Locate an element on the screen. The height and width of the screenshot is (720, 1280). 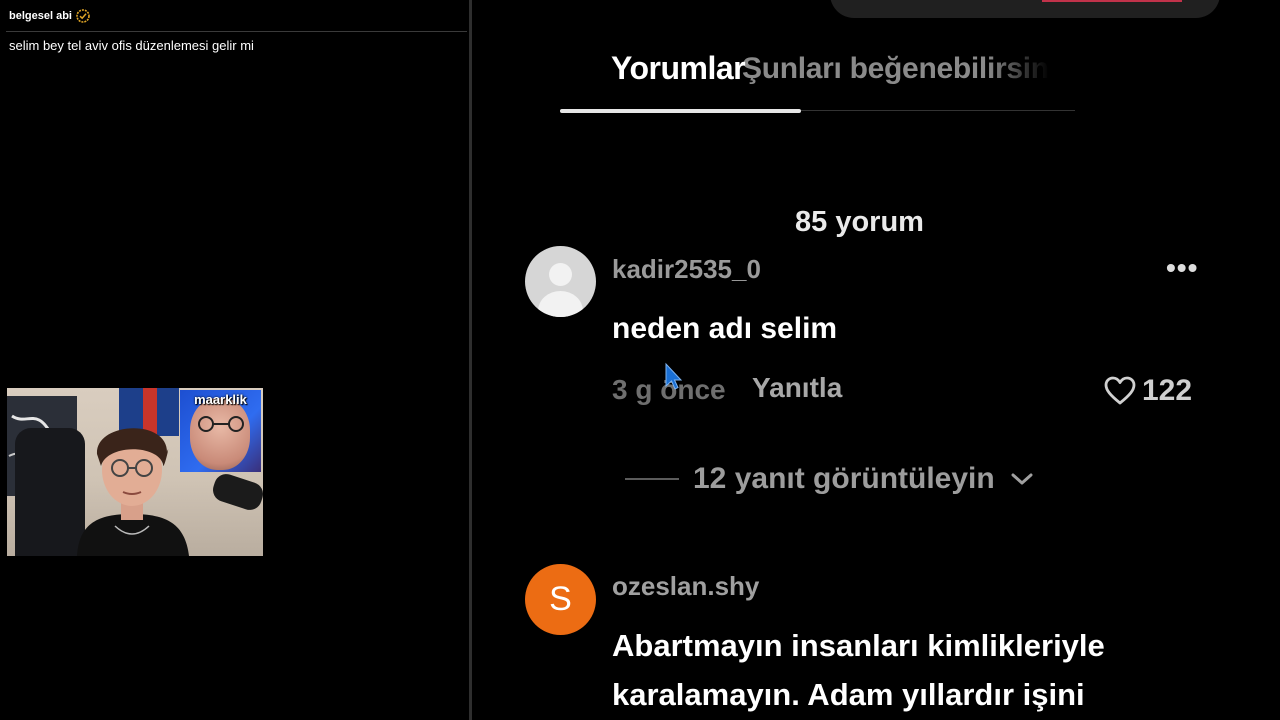
view-replies-button: 12 yanıt görüntüleyin is located at coordinates (830, 479).